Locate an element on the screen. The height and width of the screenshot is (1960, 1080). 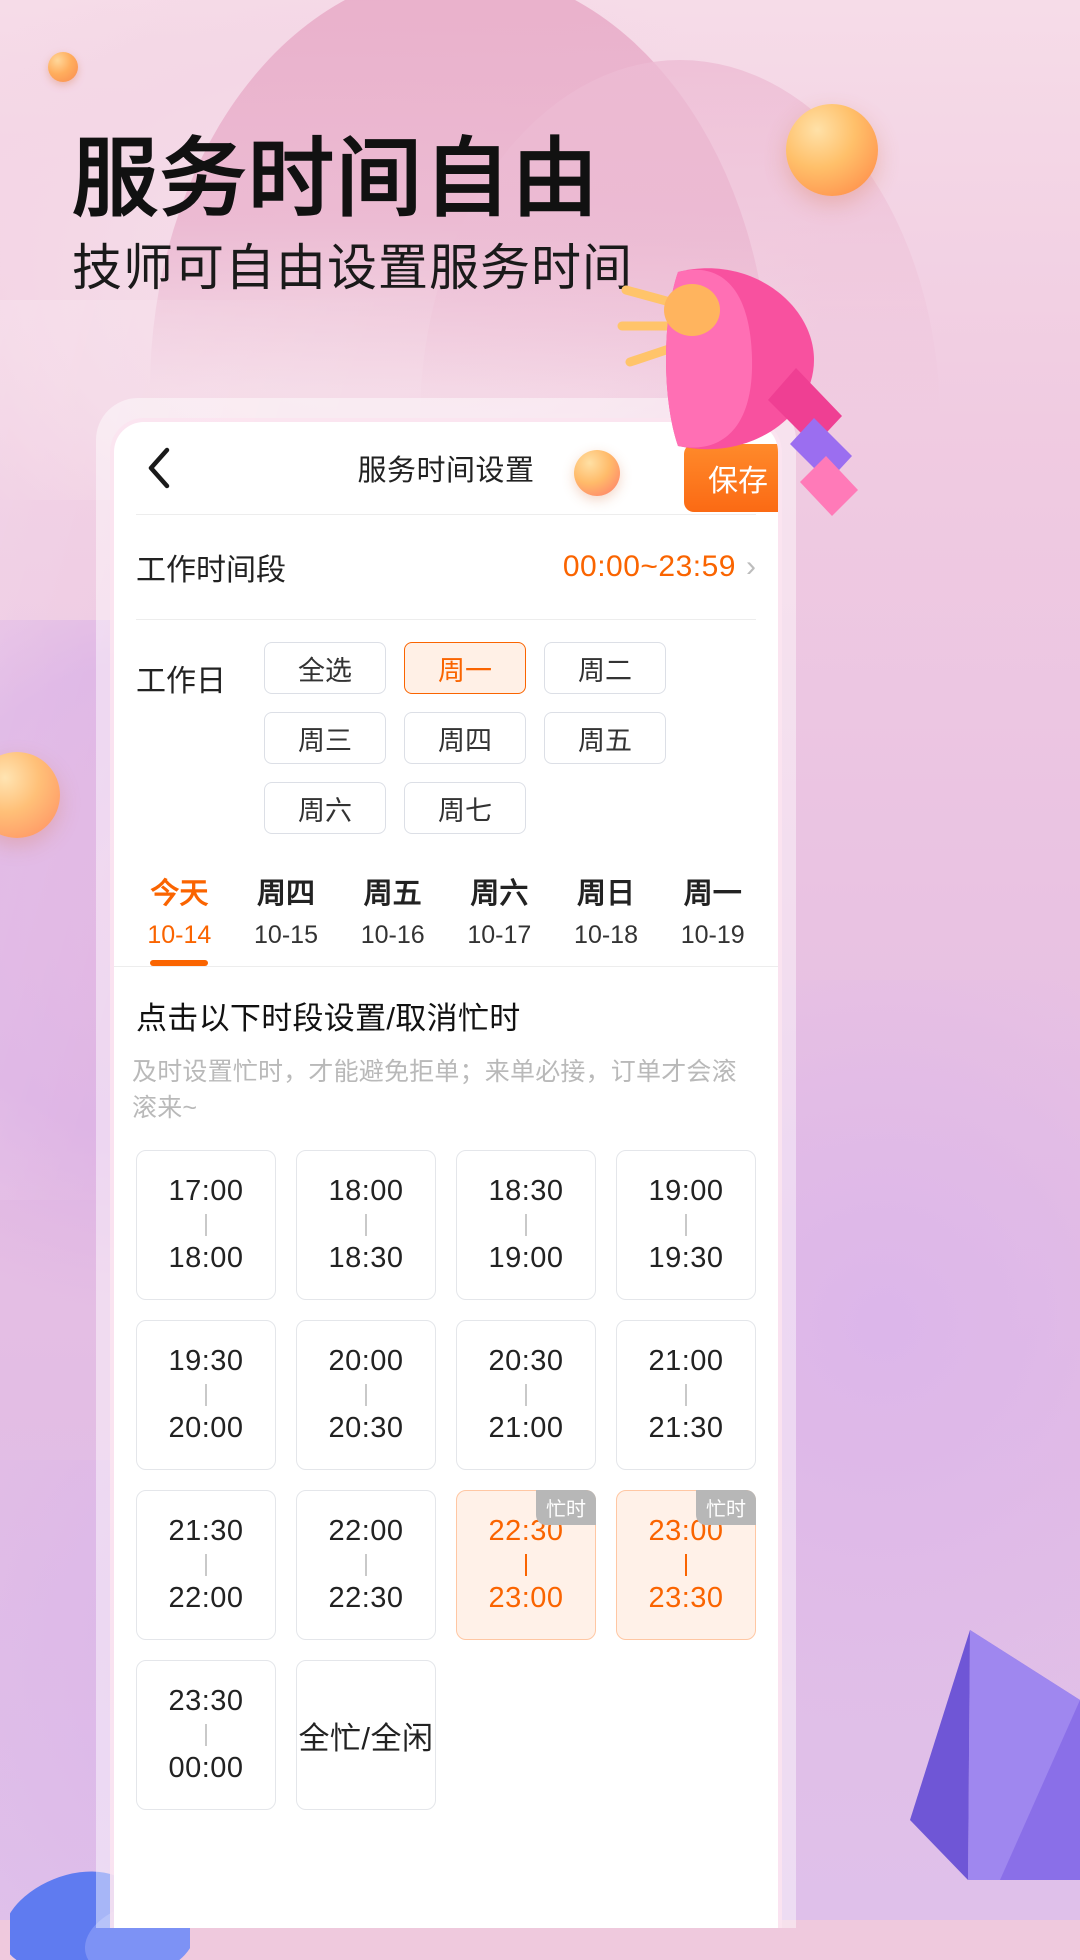
date-tab-date: 10-18 is located at coordinates (606, 935).